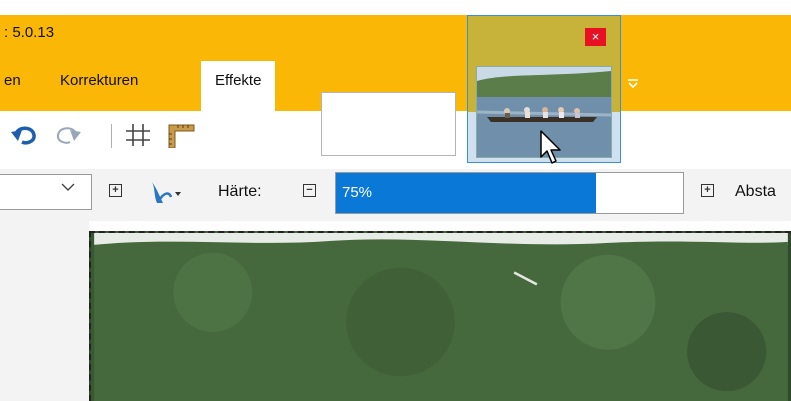 This screenshot has height=401, width=791. Describe the element at coordinates (111, 136) in the screenshot. I see `toolbar-separator` at that location.